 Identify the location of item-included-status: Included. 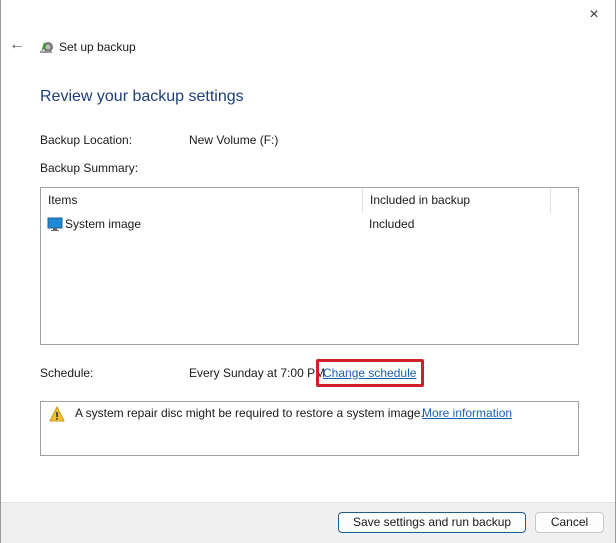
(392, 224).